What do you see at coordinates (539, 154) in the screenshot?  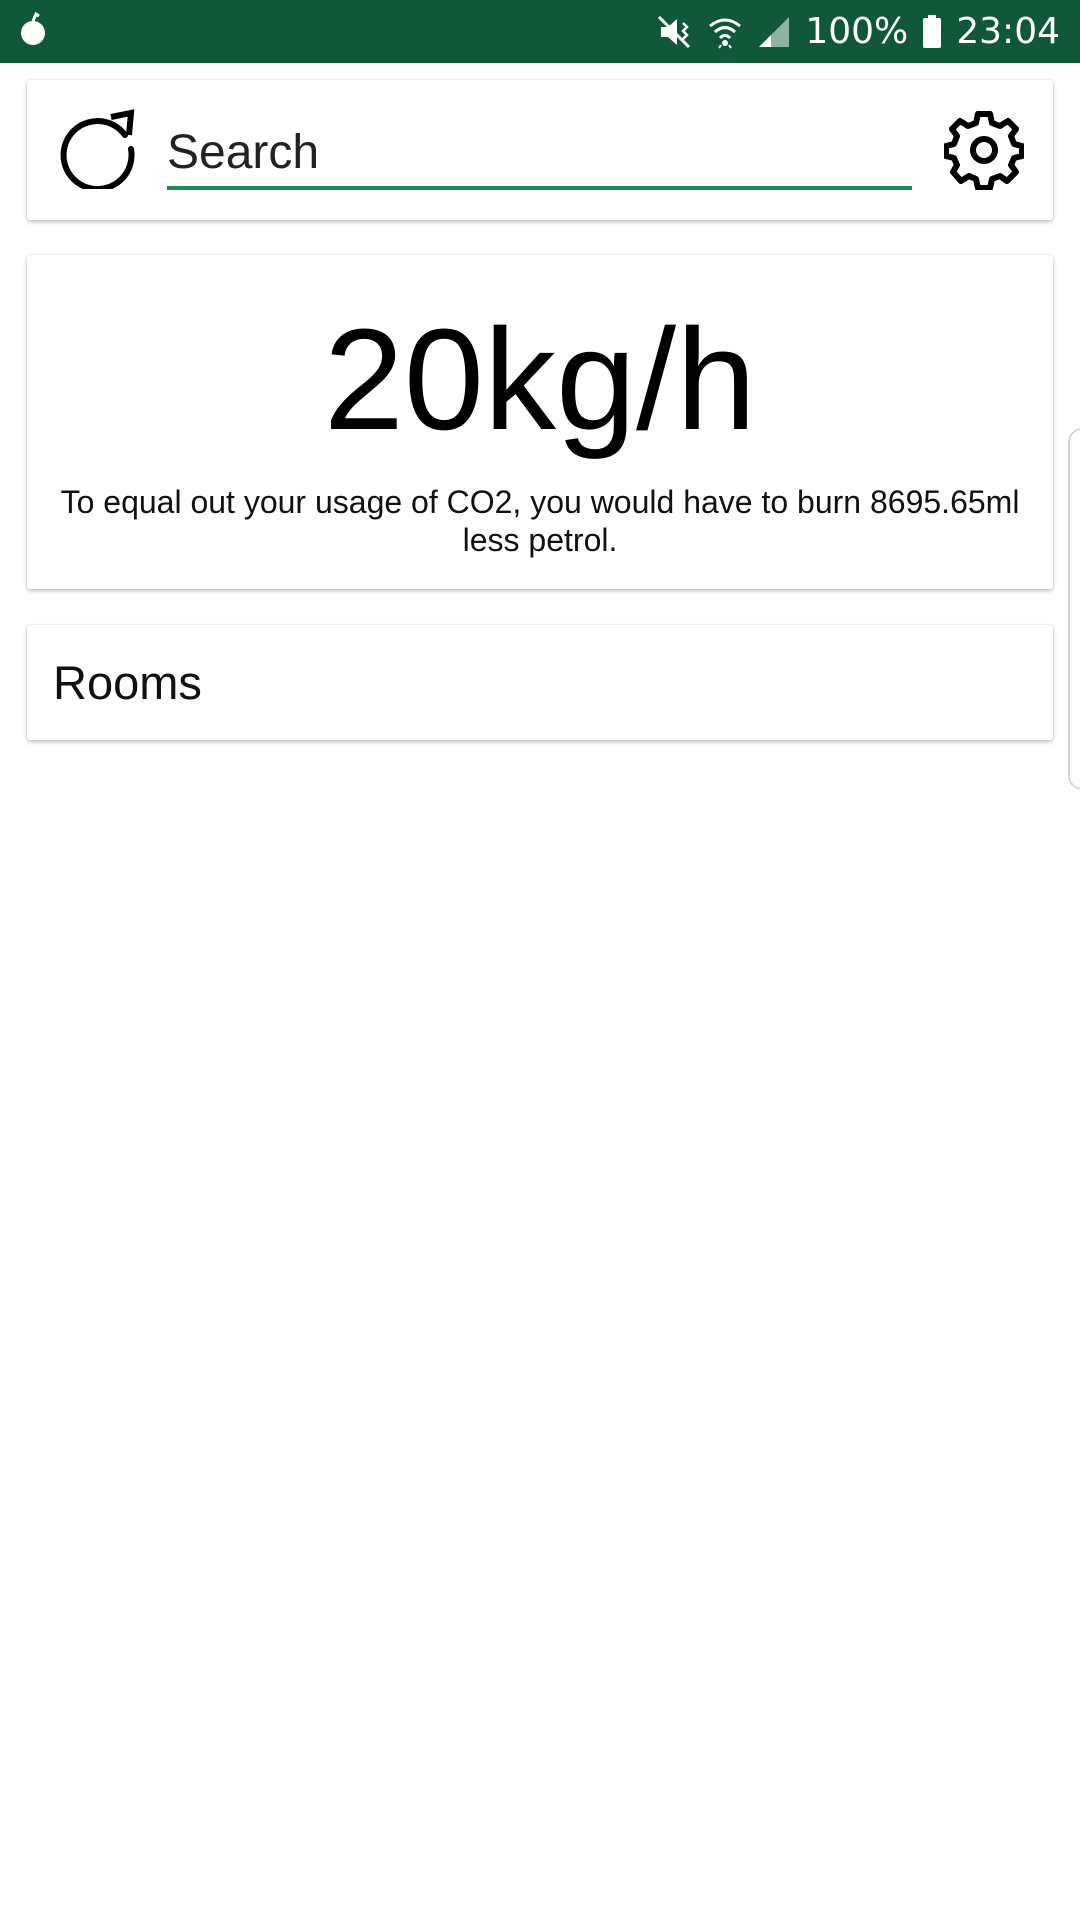 I see `search-input` at bounding box center [539, 154].